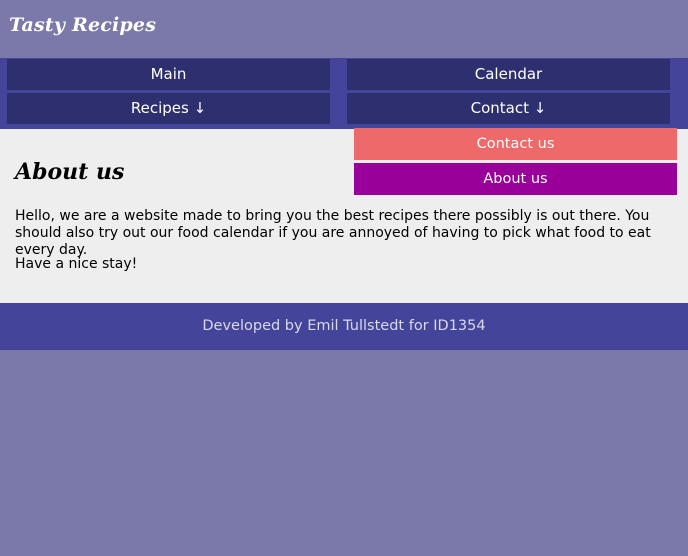  I want to click on nav-main-button: Main, so click(168, 74).